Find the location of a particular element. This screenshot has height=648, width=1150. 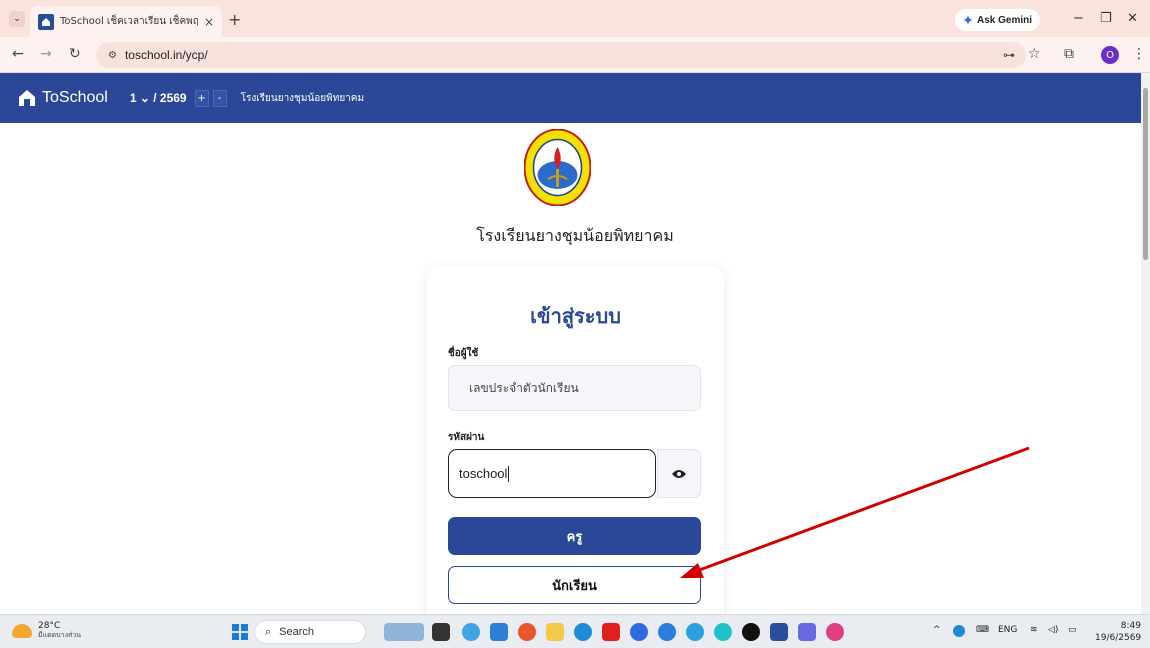

eye-icon is located at coordinates (679, 473).